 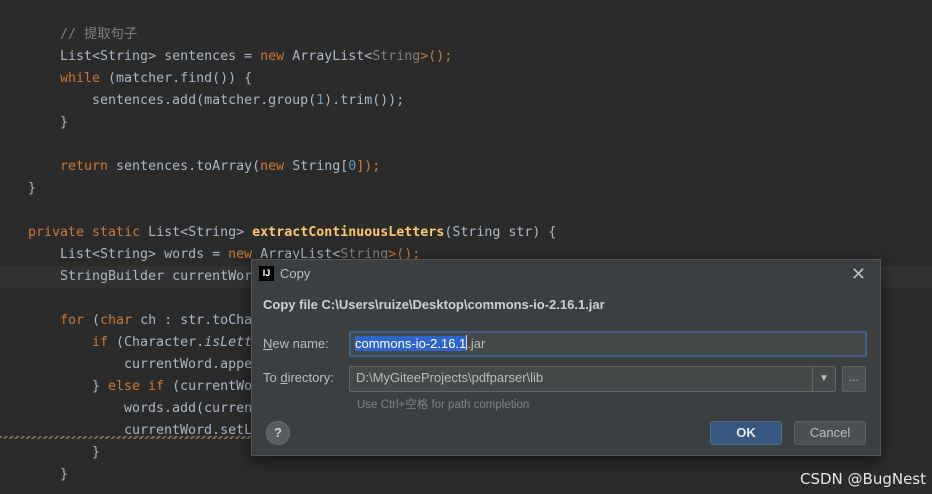 I want to click on code-line-stringbuilder: StringBuilder currentWor, so click(x=156, y=276).